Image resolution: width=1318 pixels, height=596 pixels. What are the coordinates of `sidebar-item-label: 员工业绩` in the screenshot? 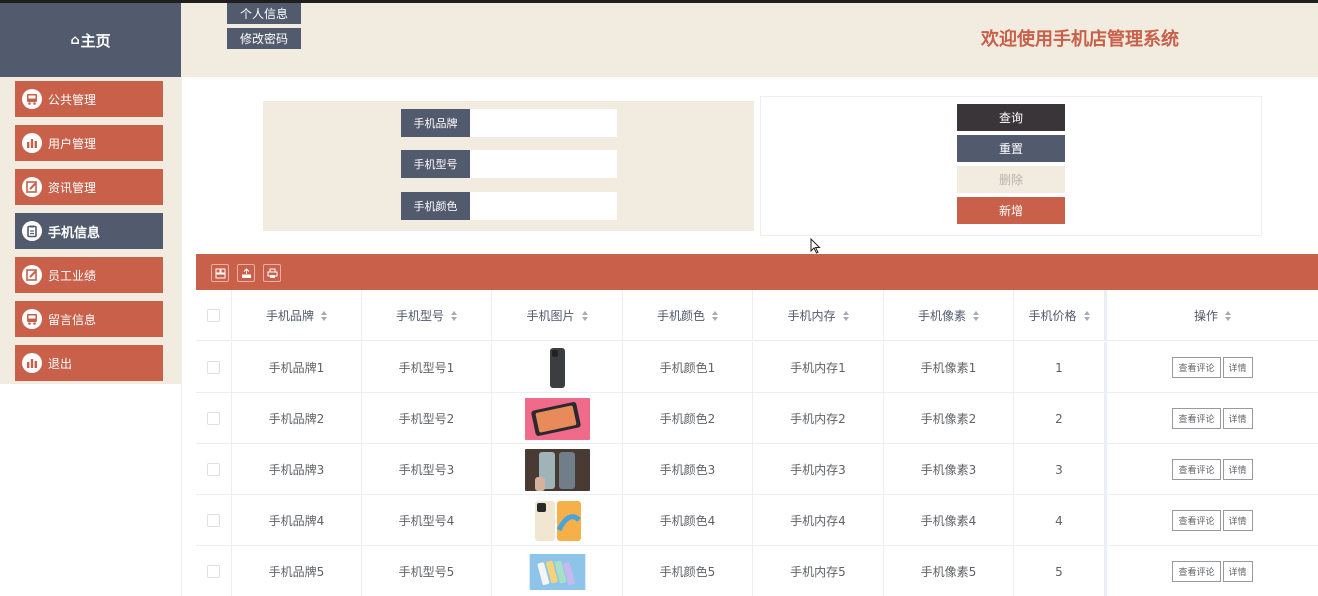 It's located at (72, 275).